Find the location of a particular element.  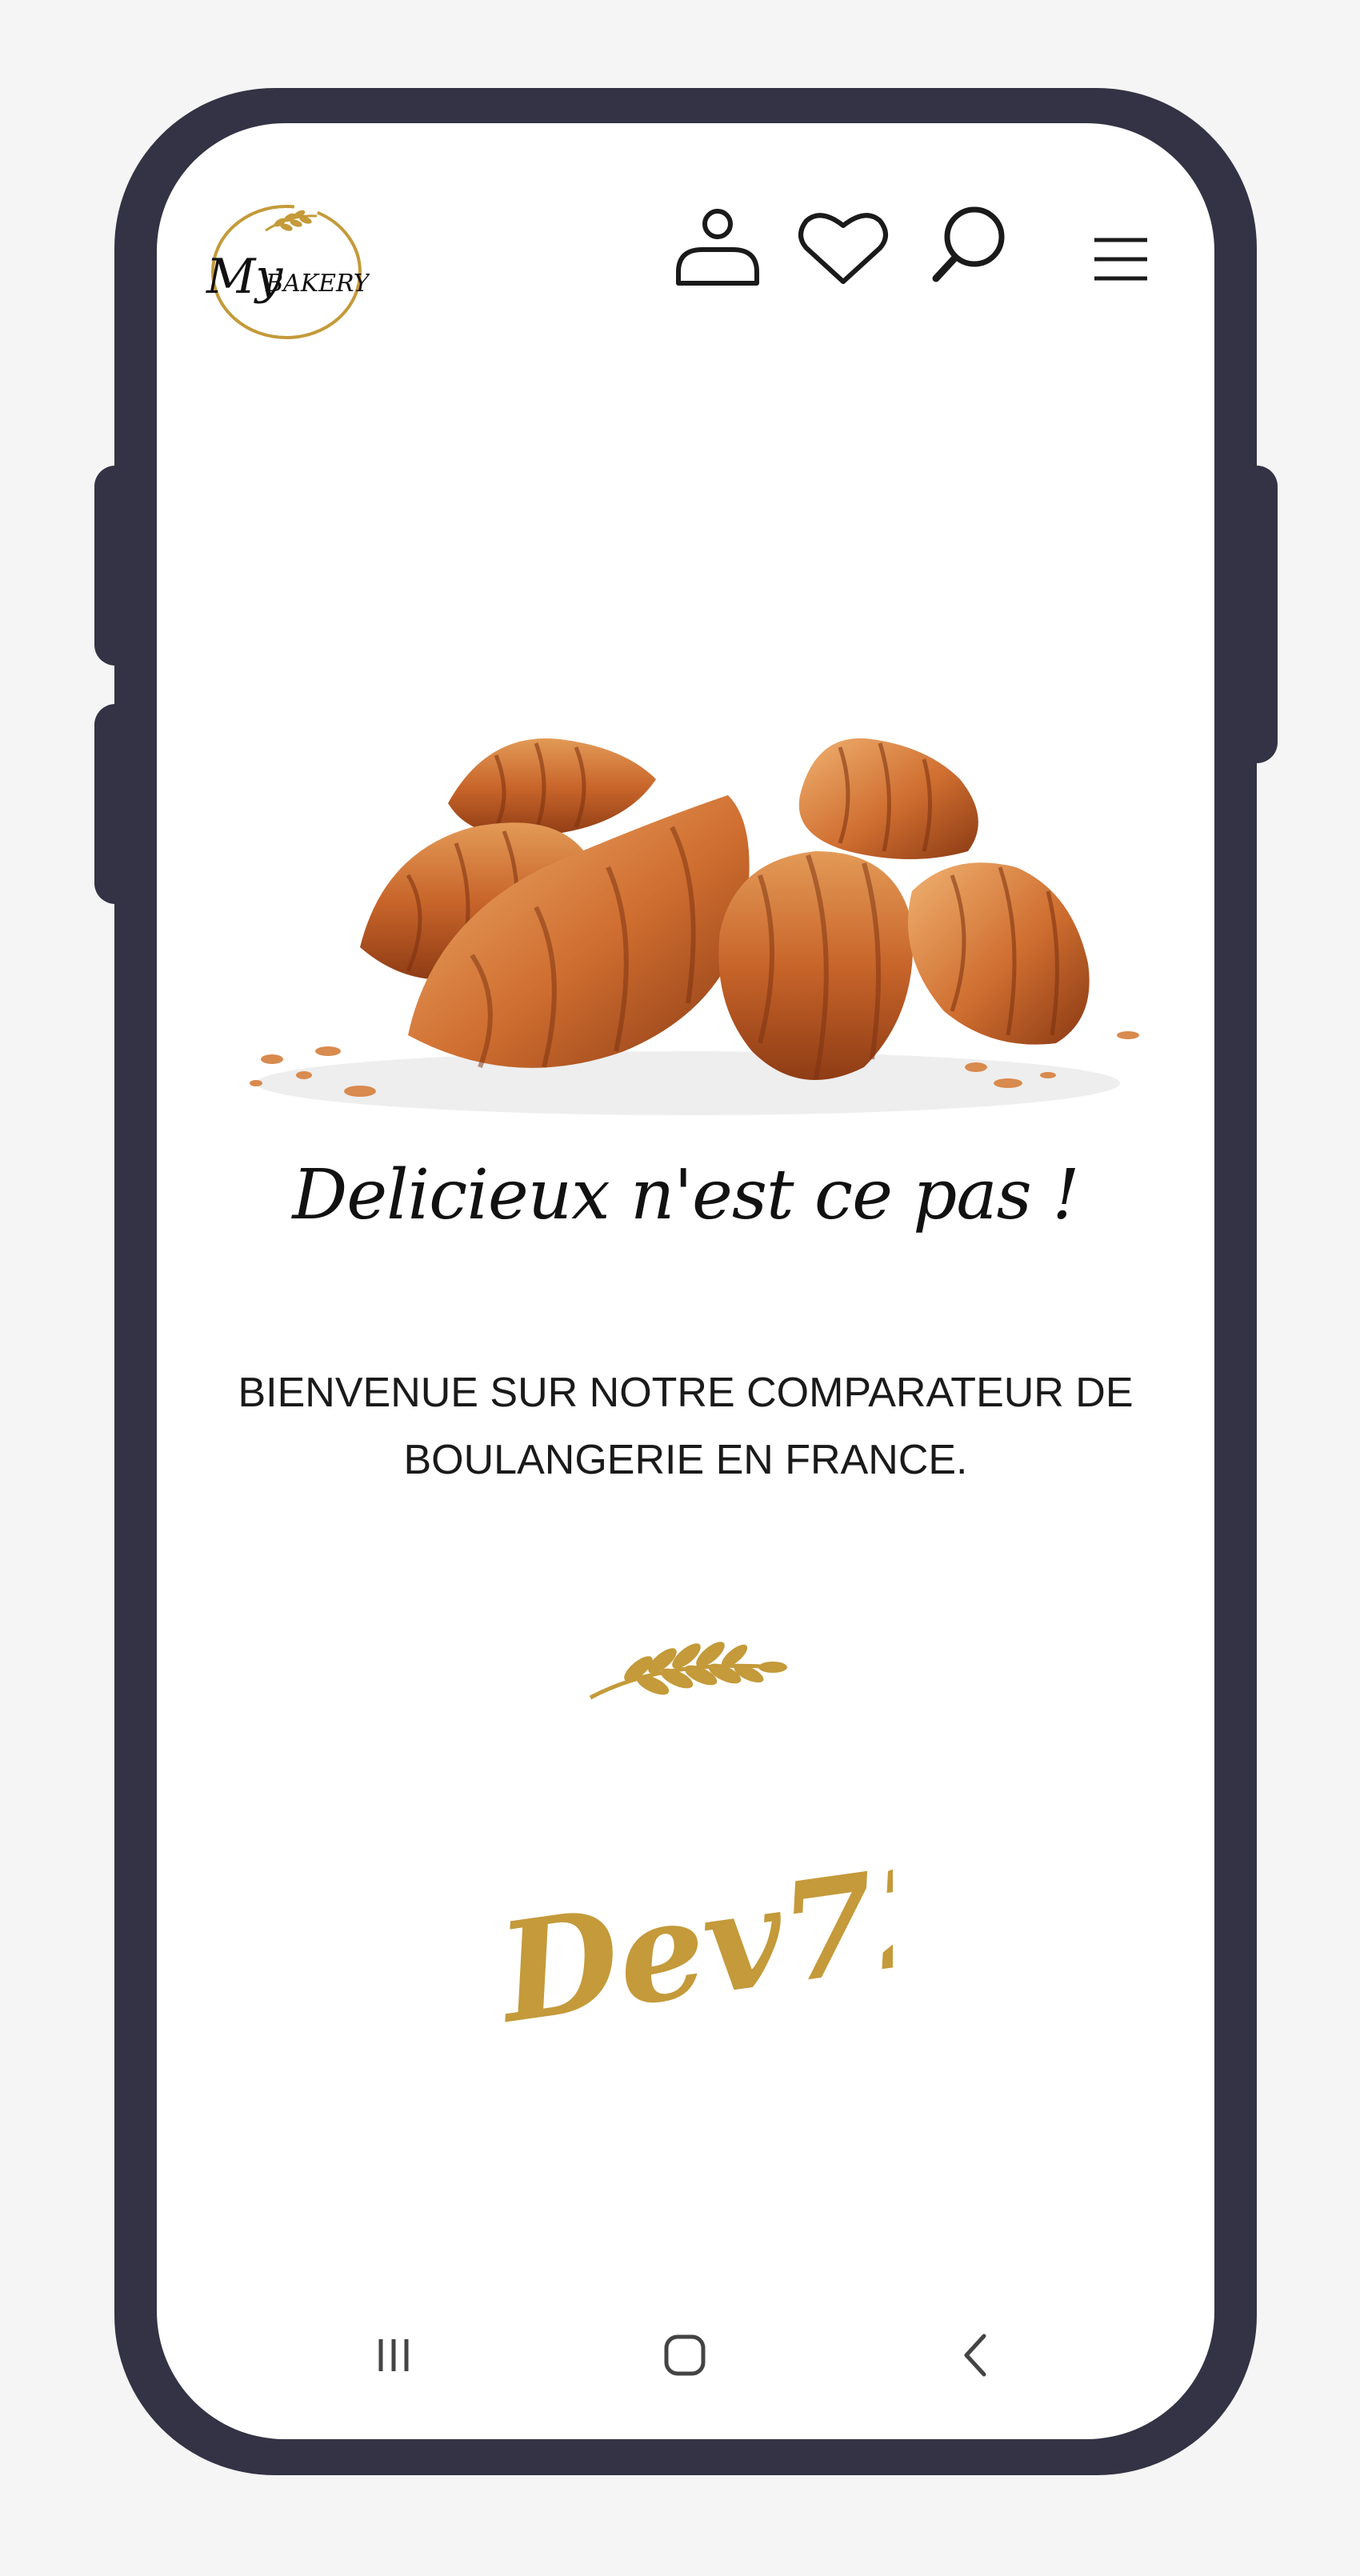

heart-icon is located at coordinates (843, 247).